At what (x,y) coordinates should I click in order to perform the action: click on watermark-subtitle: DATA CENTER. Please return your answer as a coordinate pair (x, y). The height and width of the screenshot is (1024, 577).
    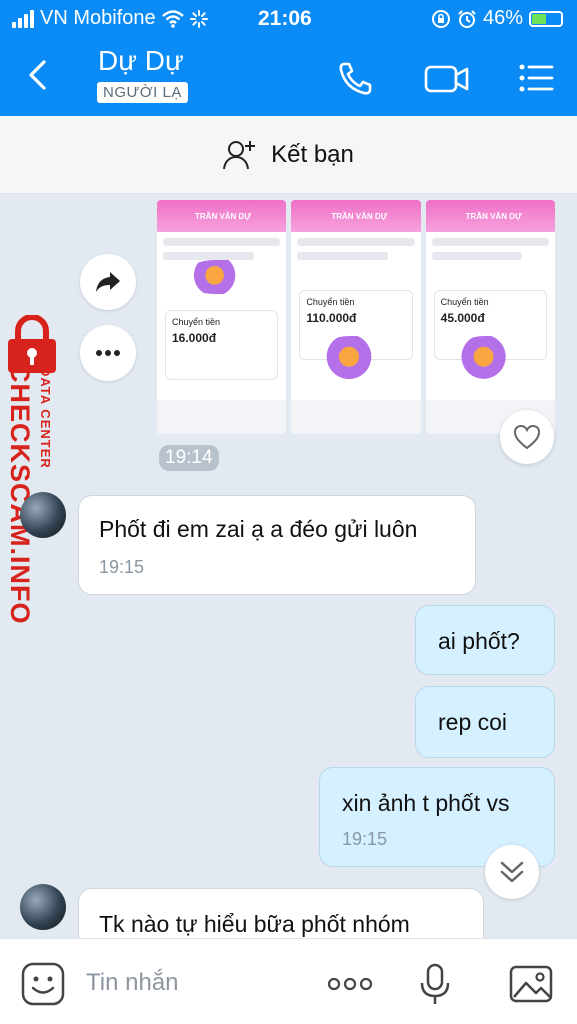
    Looking at the image, I should click on (45, 418).